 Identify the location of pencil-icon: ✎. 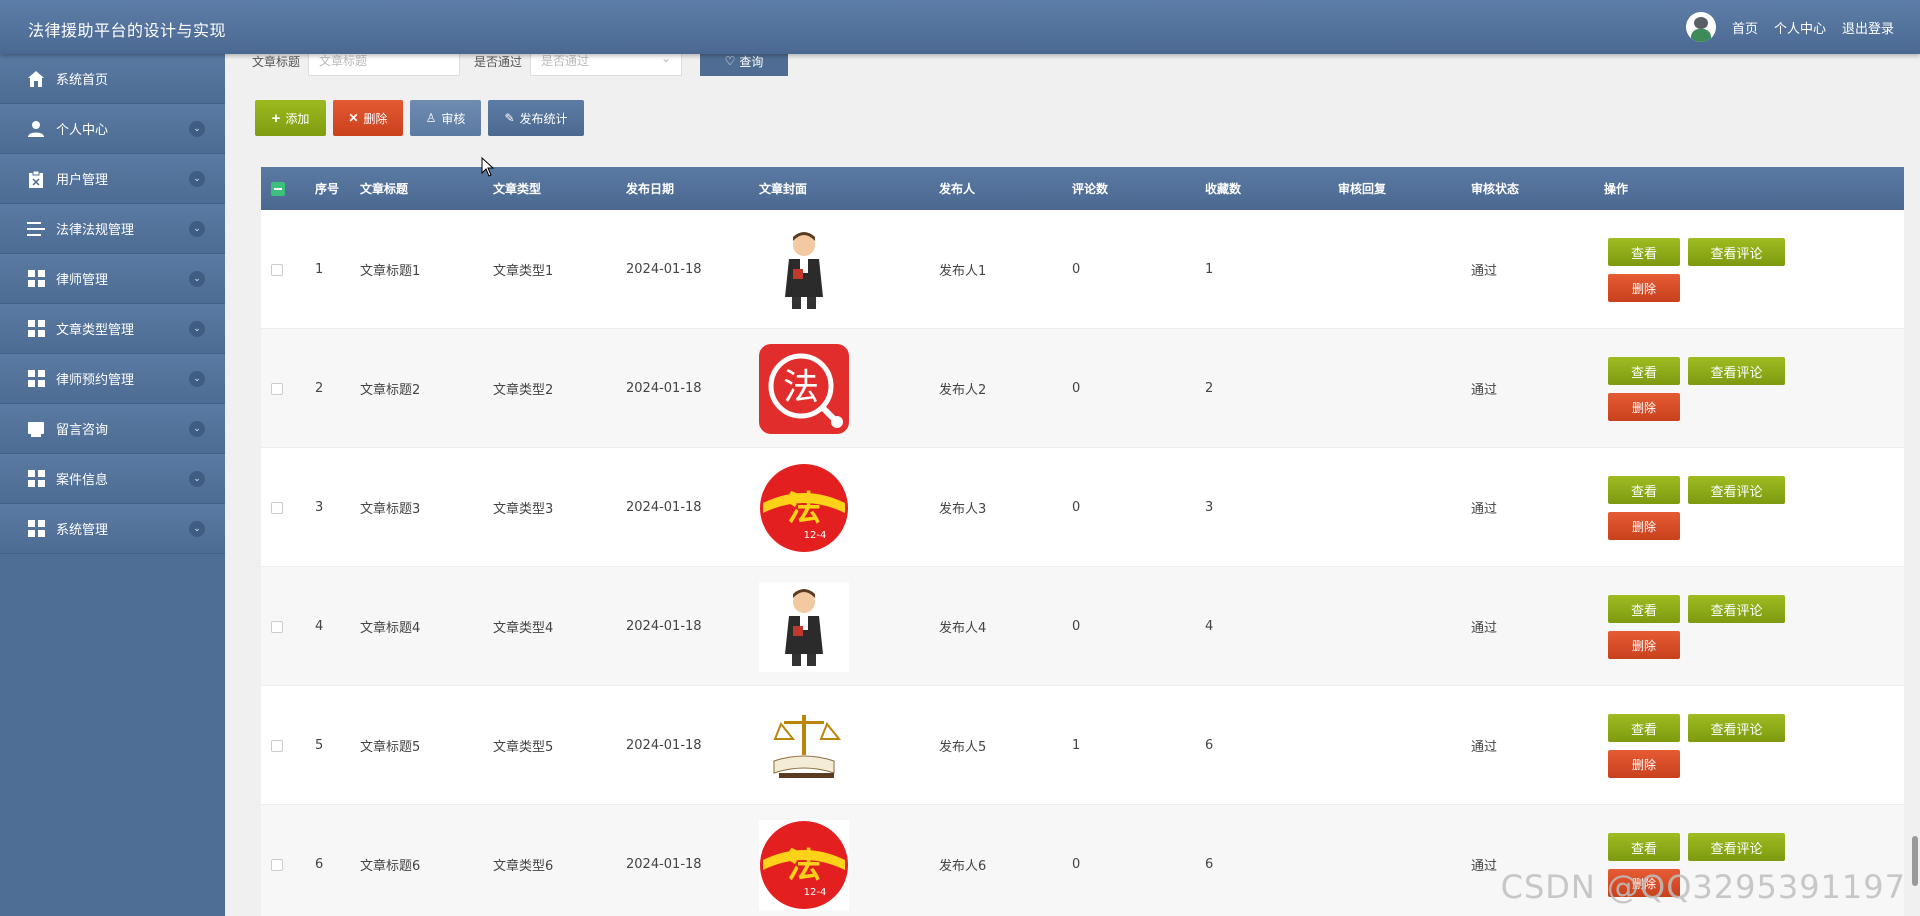
(509, 118).